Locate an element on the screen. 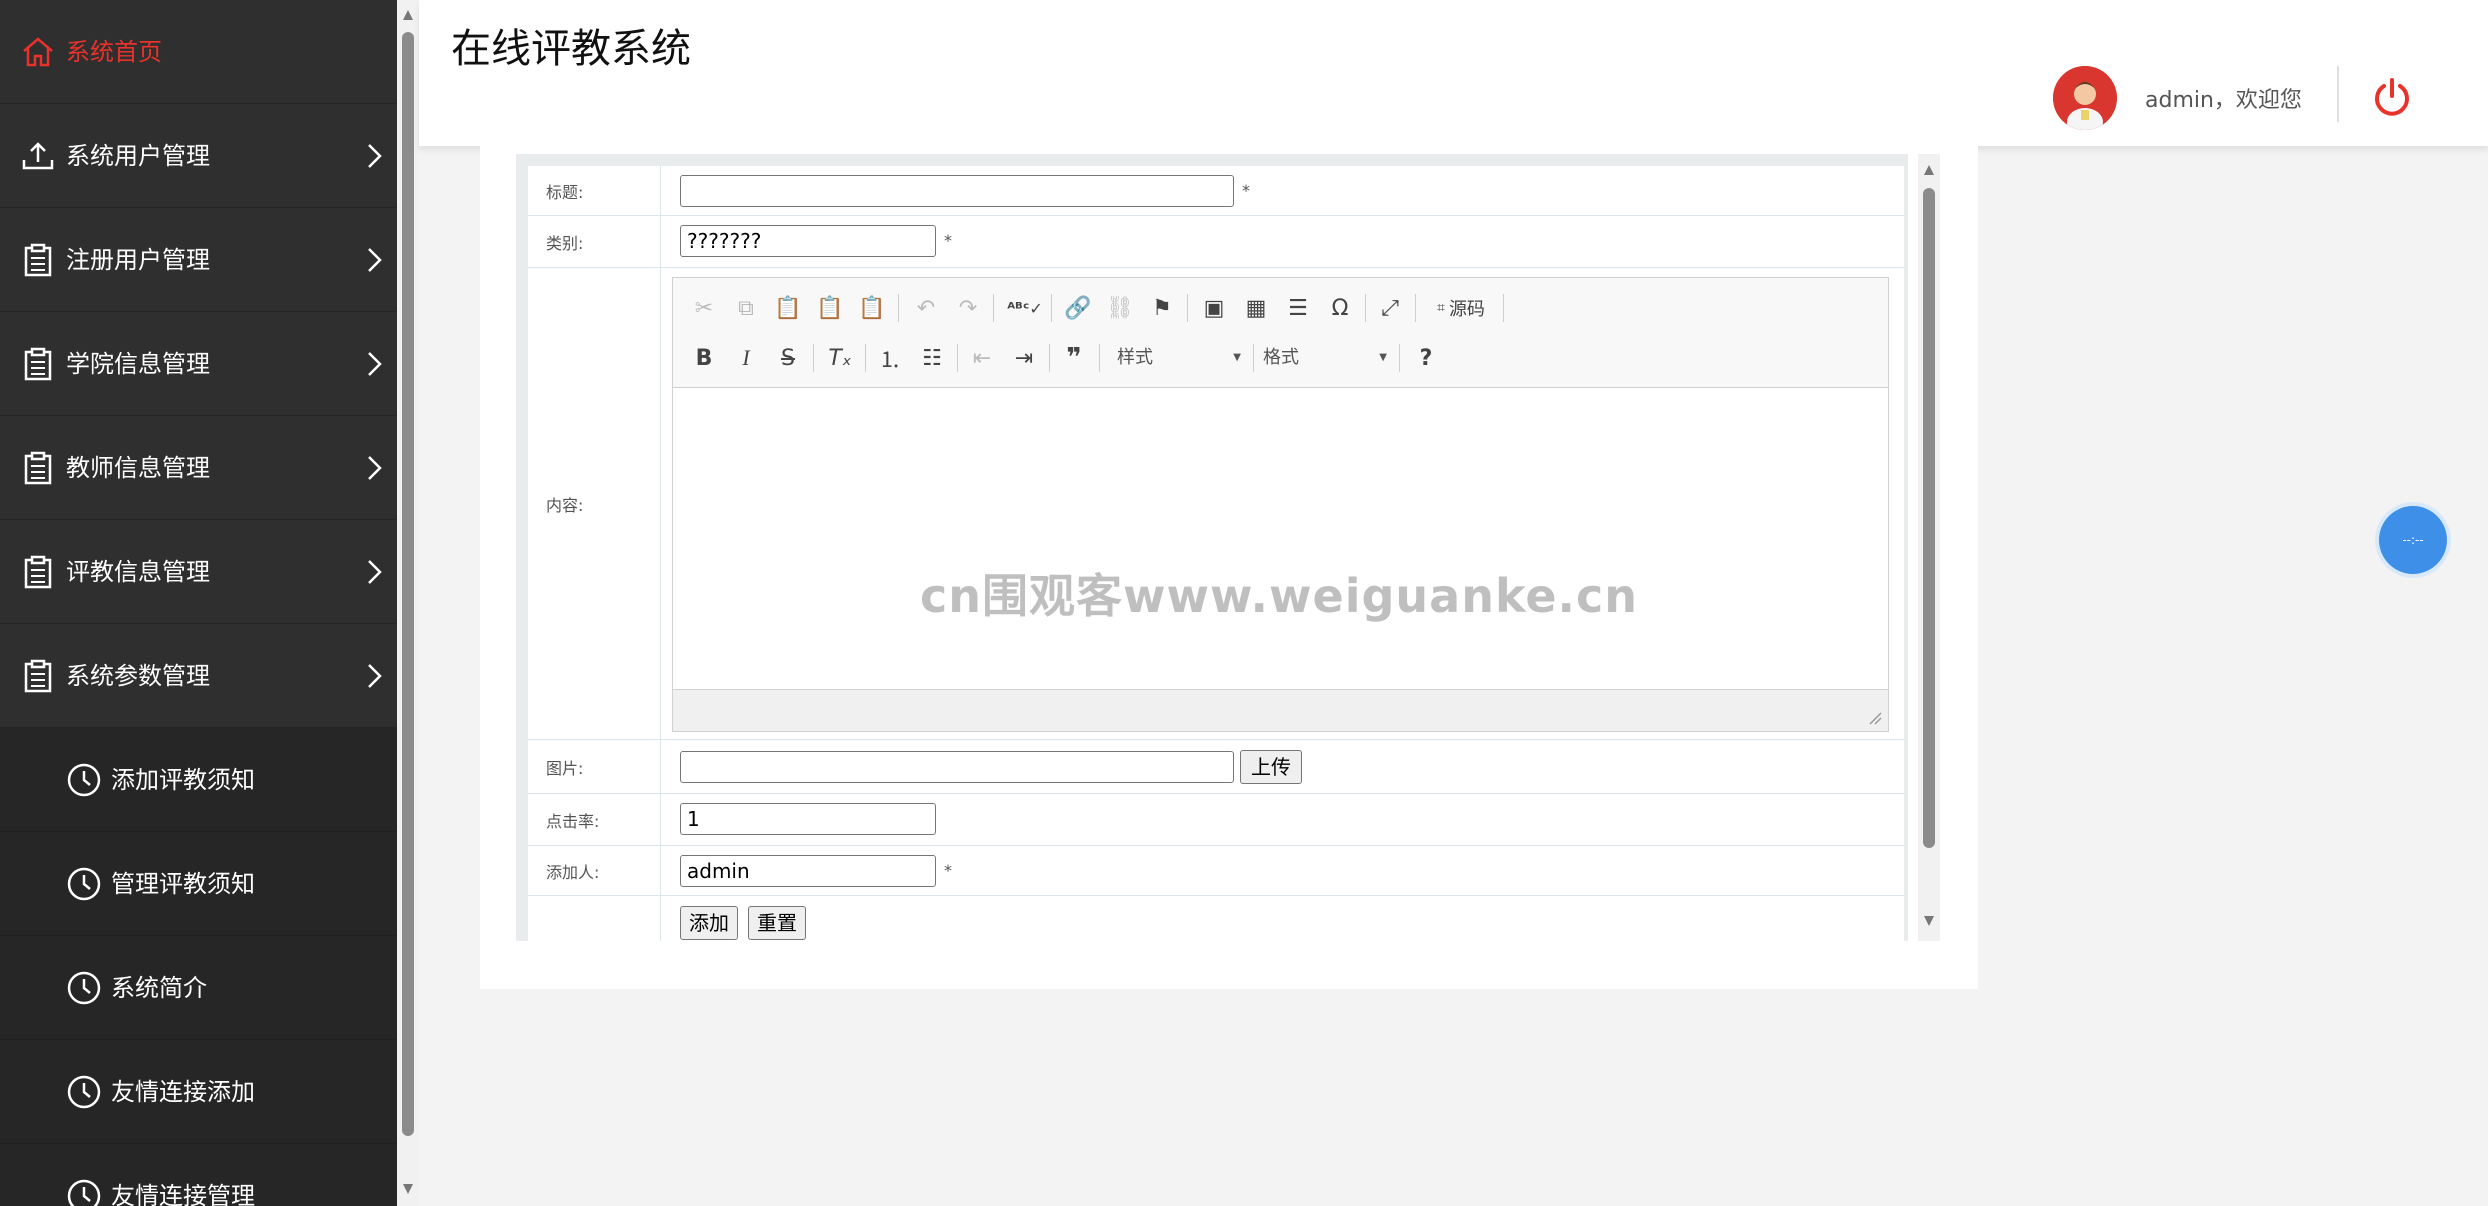  sidebar-item-label: 系统用户管理 is located at coordinates (138, 156).